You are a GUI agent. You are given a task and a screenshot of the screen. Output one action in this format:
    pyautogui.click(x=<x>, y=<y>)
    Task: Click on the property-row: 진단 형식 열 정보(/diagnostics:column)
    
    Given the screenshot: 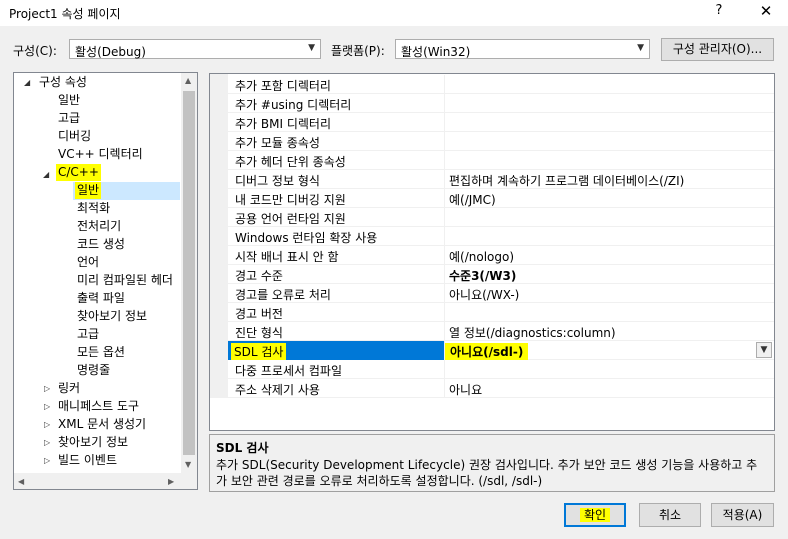 What is the action you would take?
    pyautogui.click(x=501, y=331)
    